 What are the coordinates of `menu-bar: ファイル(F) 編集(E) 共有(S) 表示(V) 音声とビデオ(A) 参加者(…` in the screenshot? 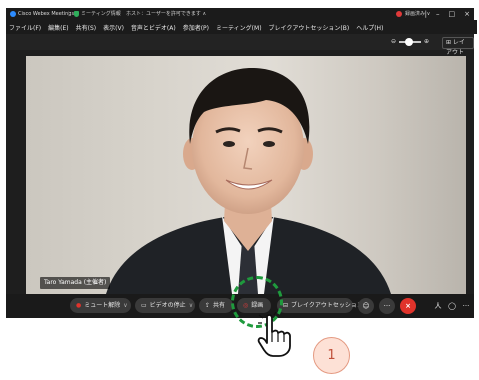 It's located at (241, 27).